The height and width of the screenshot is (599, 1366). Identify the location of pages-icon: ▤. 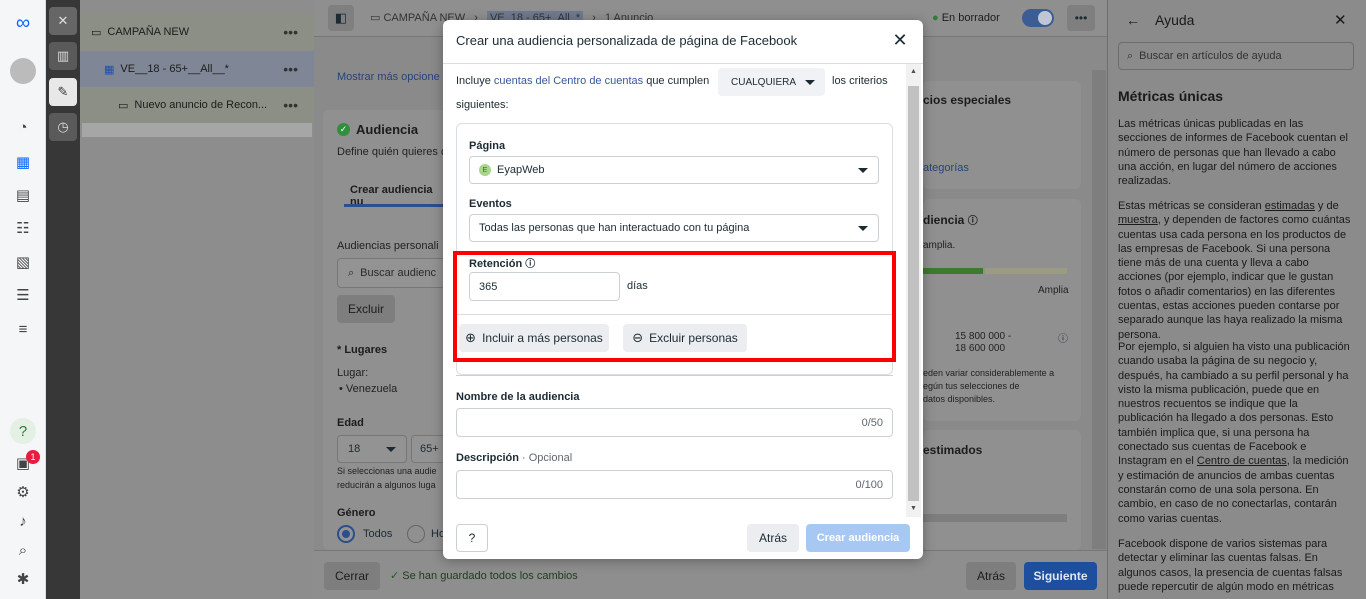
(23, 195).